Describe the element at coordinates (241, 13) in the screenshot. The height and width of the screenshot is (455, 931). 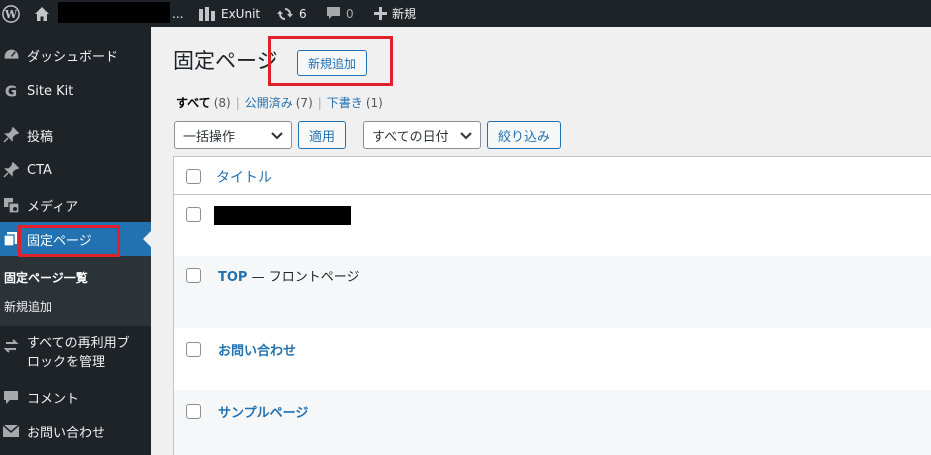
I see `exunit-label: ExUnit` at that location.